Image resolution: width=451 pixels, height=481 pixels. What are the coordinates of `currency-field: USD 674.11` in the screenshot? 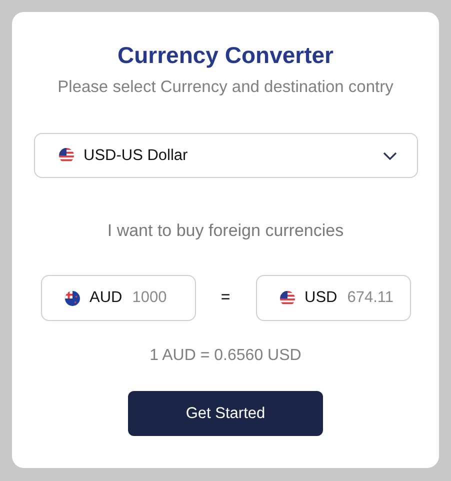 It's located at (333, 298).